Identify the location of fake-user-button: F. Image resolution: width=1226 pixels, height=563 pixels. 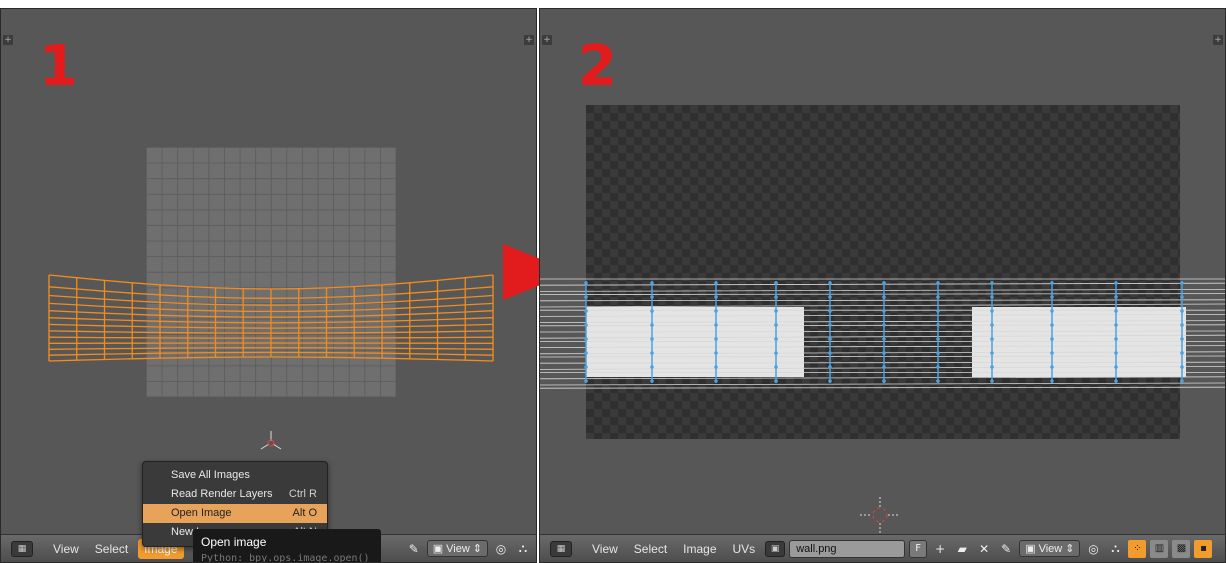
(918, 548).